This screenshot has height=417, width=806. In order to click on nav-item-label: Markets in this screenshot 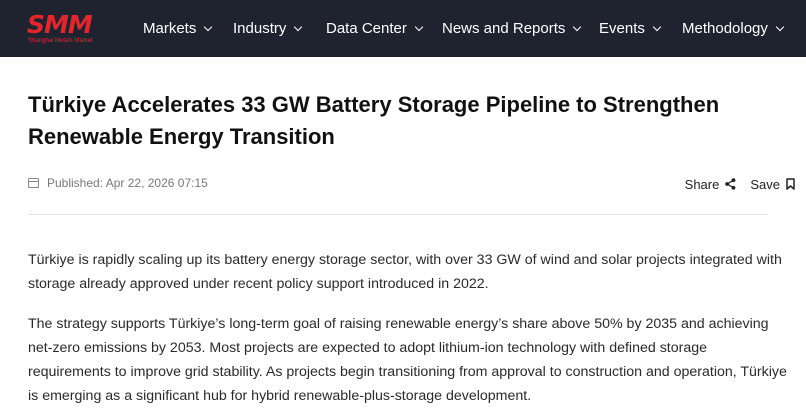, I will do `click(170, 28)`.